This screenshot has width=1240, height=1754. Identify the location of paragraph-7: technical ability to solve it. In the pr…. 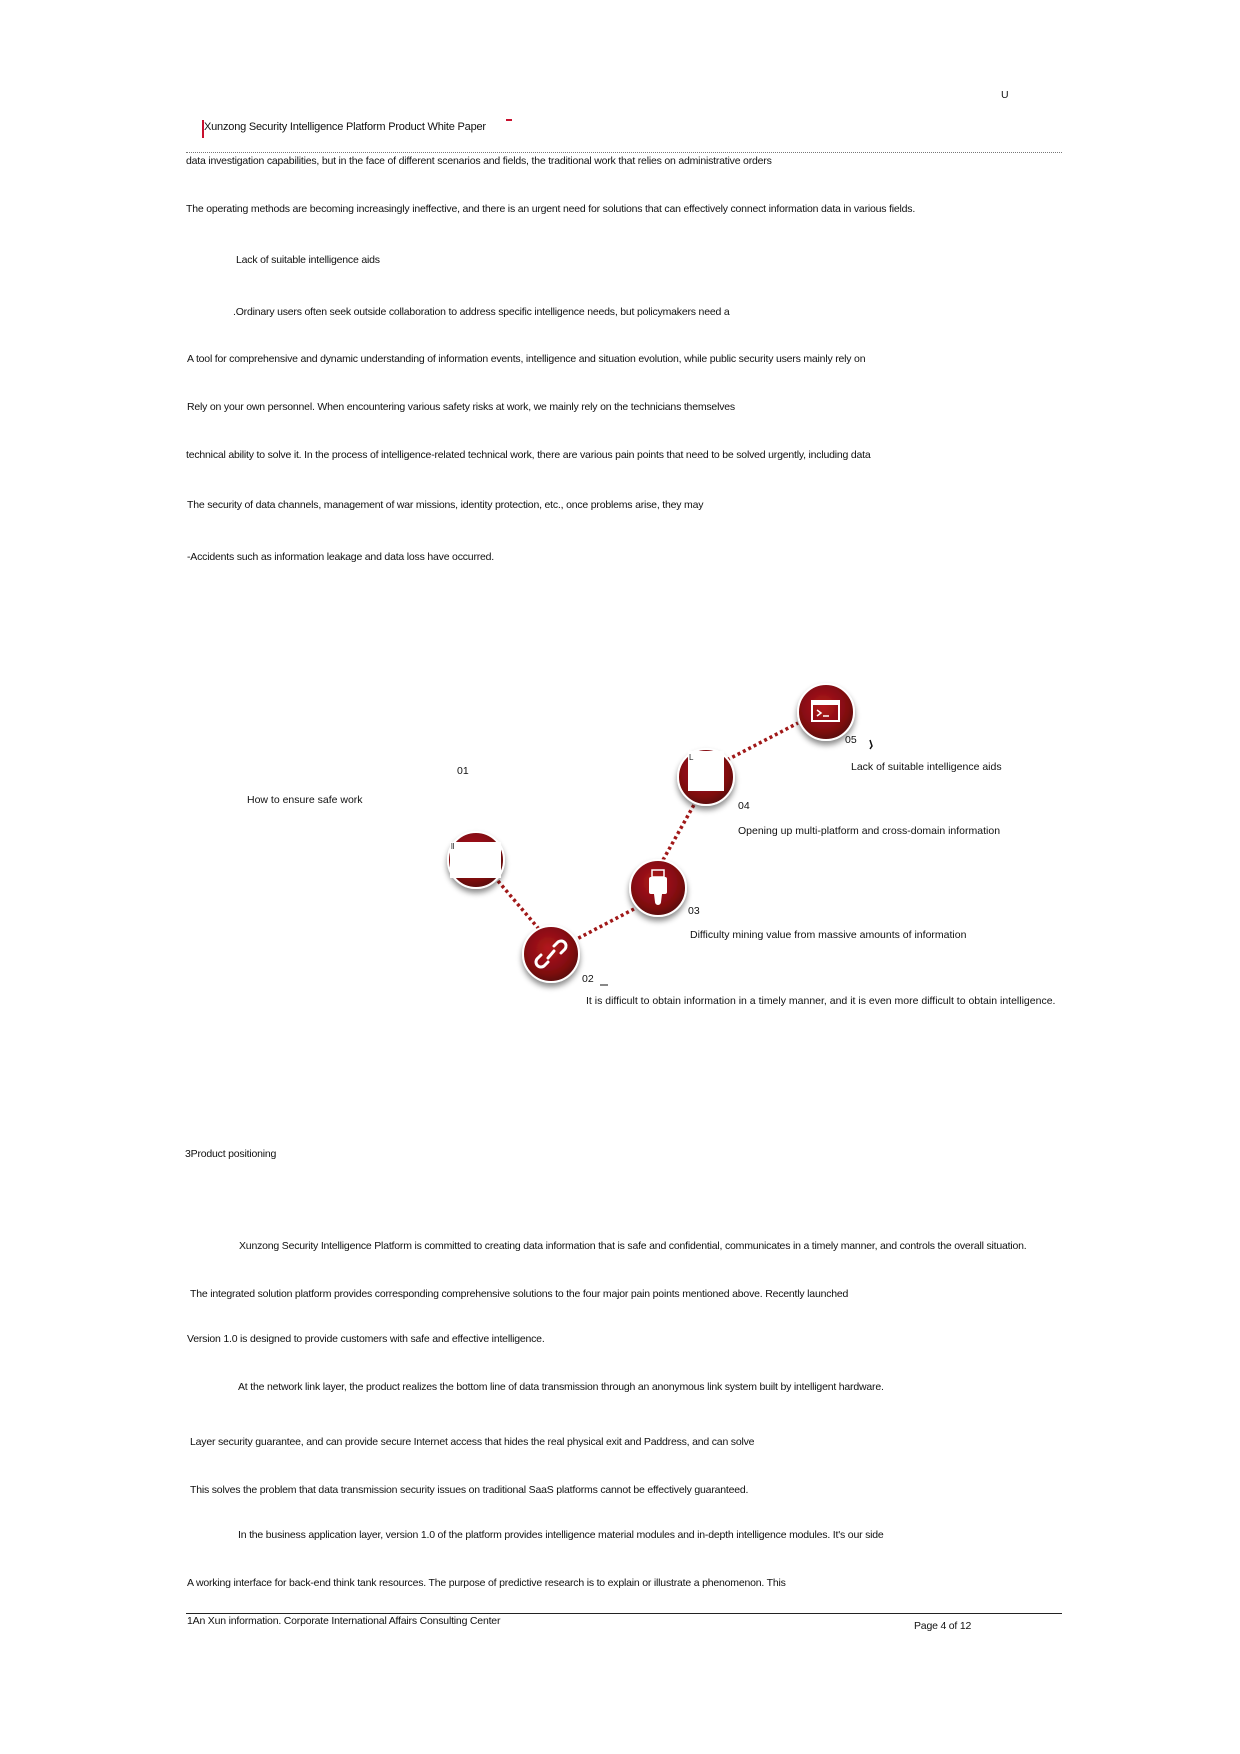
(528, 455).